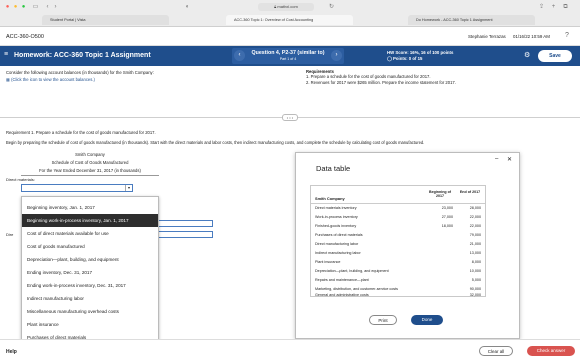 The width and height of the screenshot is (580, 363). What do you see at coordinates (15, 7) in the screenshot?
I see `minimize-window-icon: ●` at bounding box center [15, 7].